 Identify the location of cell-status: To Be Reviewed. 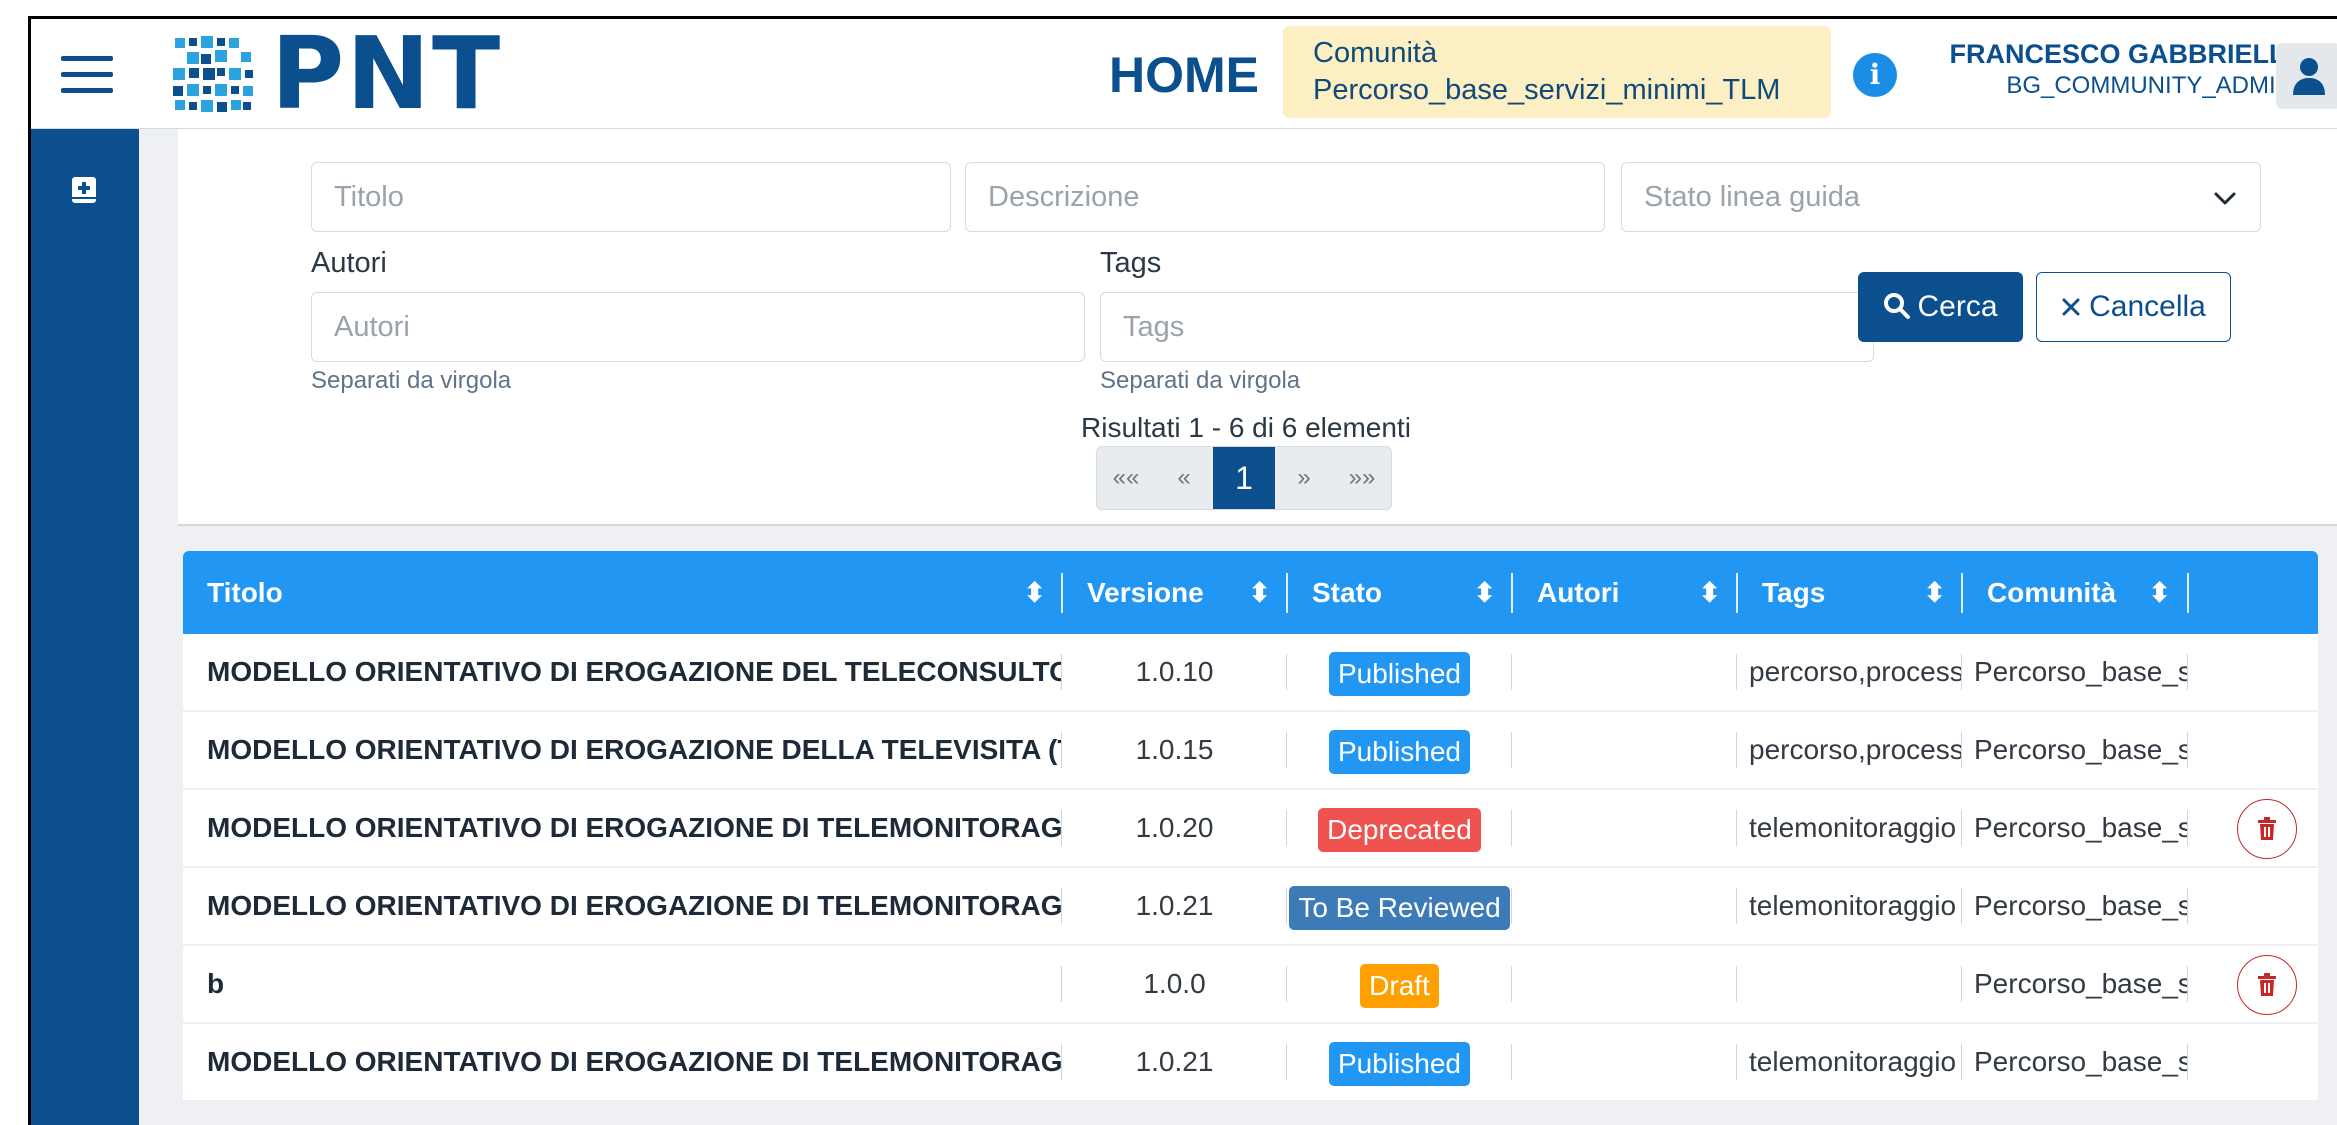
(1399, 906).